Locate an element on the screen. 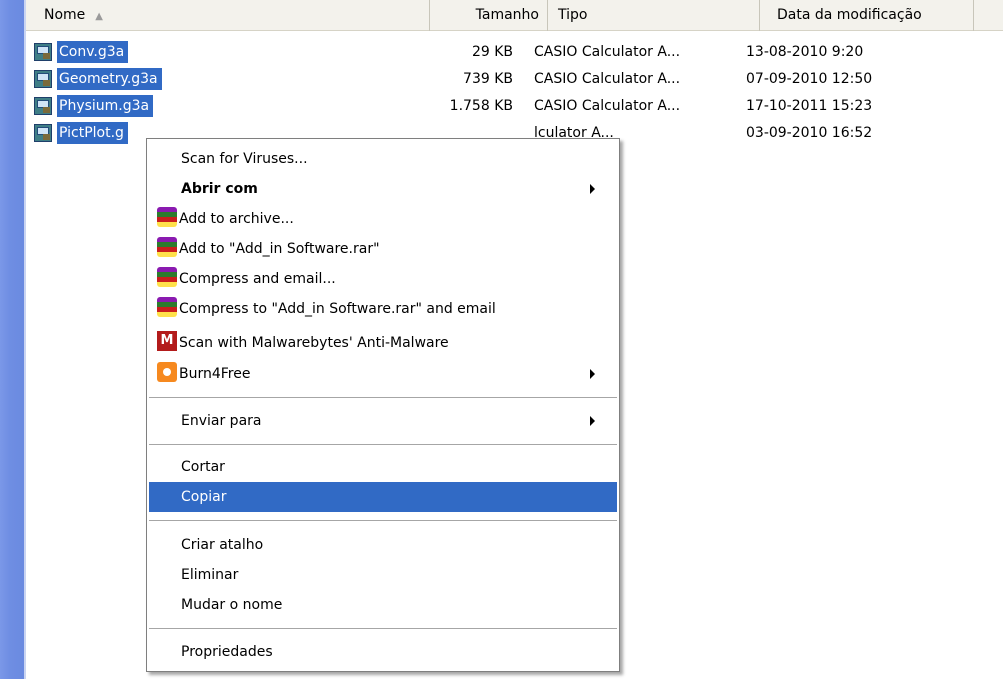 The height and width of the screenshot is (679, 1003). menu-item-add-to-rar: Add to "Add_in Software.rar" is located at coordinates (383, 249).